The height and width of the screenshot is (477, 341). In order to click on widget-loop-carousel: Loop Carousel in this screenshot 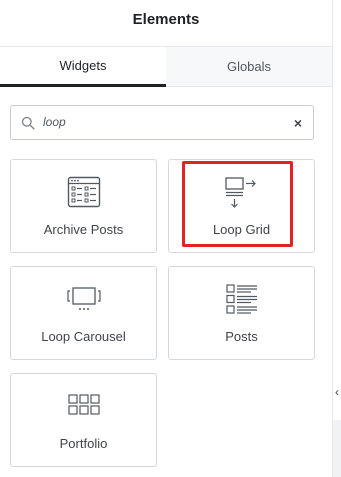, I will do `click(83, 313)`.